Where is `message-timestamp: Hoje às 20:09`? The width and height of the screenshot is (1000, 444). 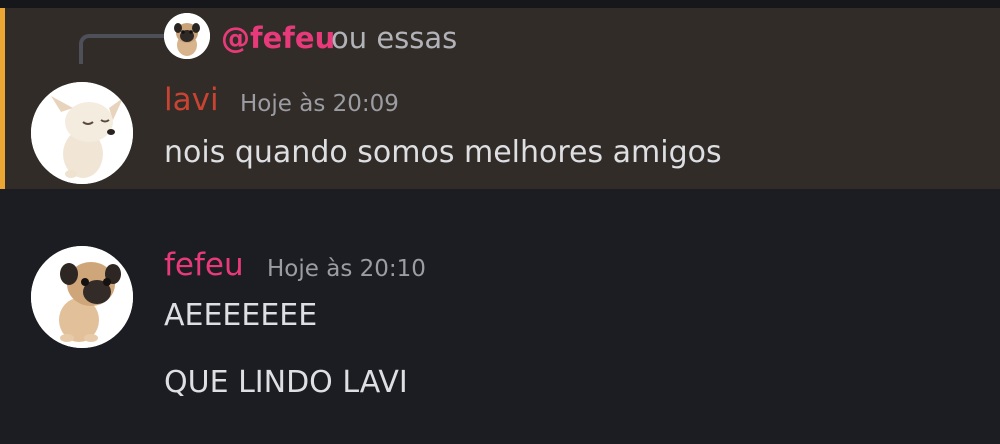 message-timestamp: Hoje às 20:09 is located at coordinates (319, 104).